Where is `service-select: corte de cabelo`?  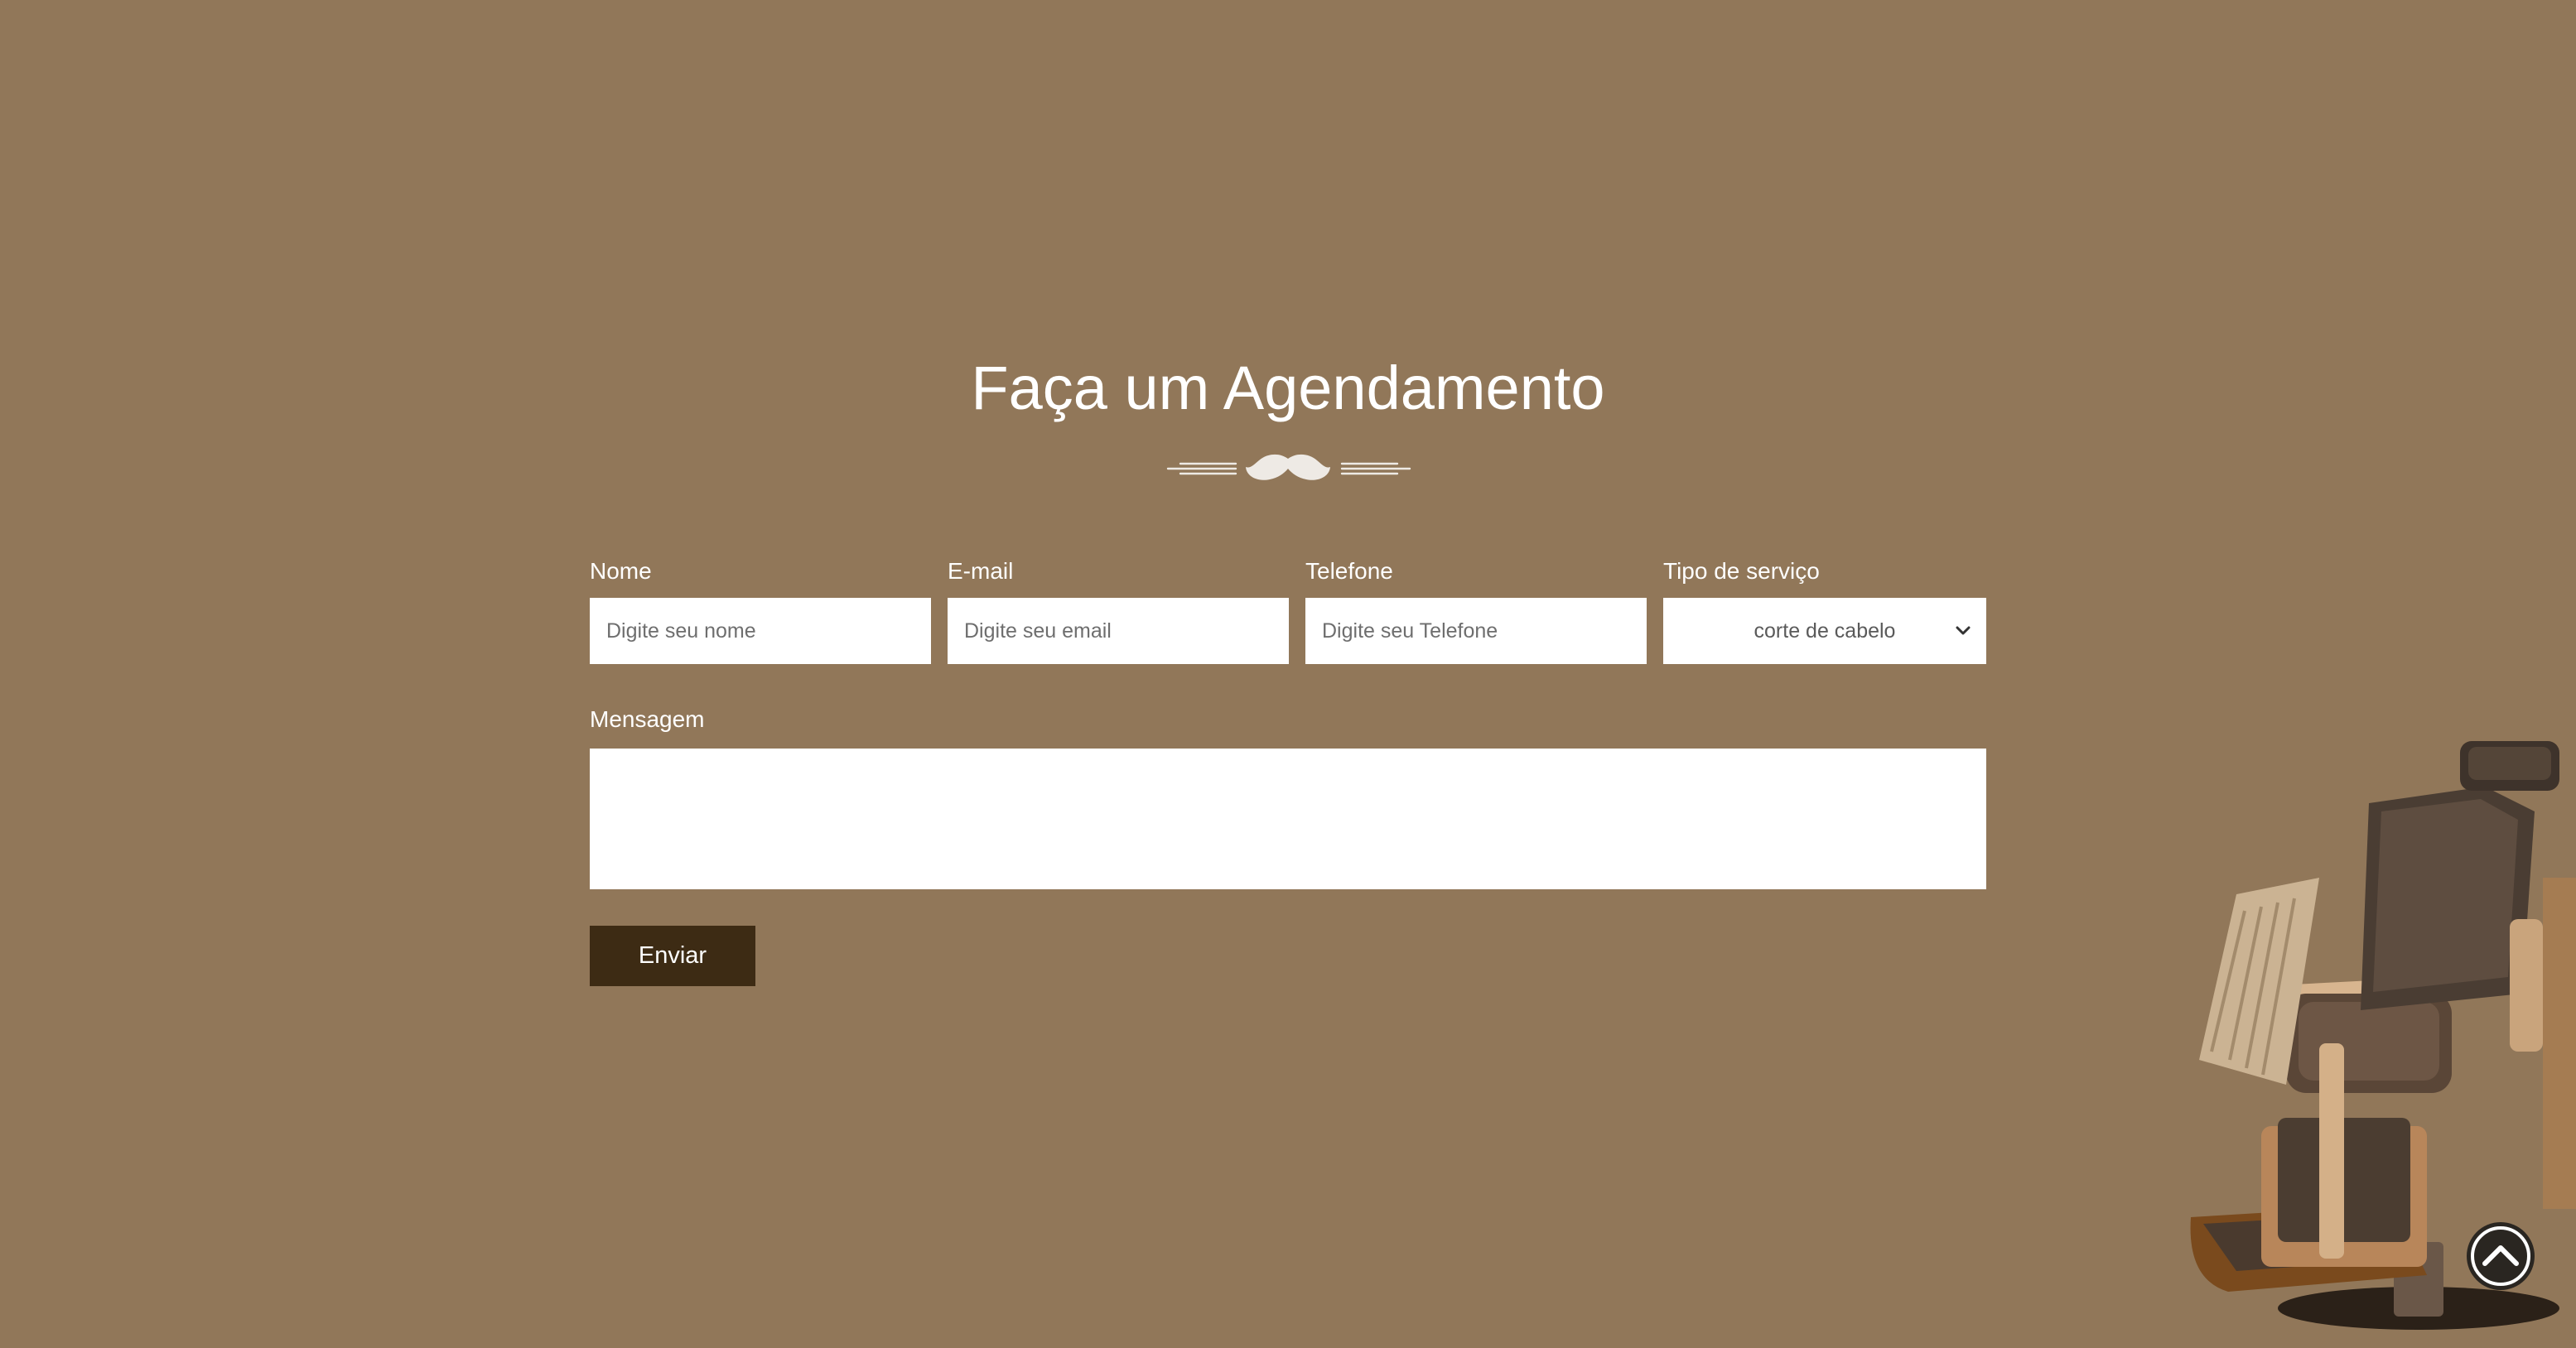 service-select: corte de cabelo is located at coordinates (1824, 631).